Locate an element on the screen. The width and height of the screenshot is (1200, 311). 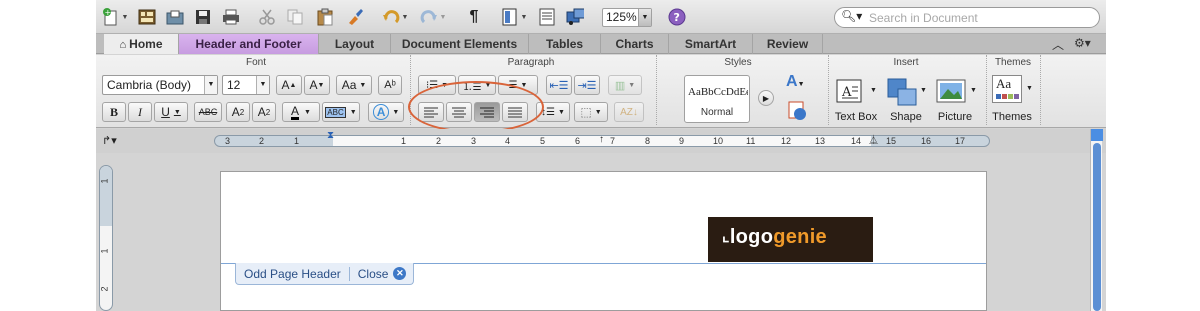
picture-button: ▼ is located at coordinates (956, 92).